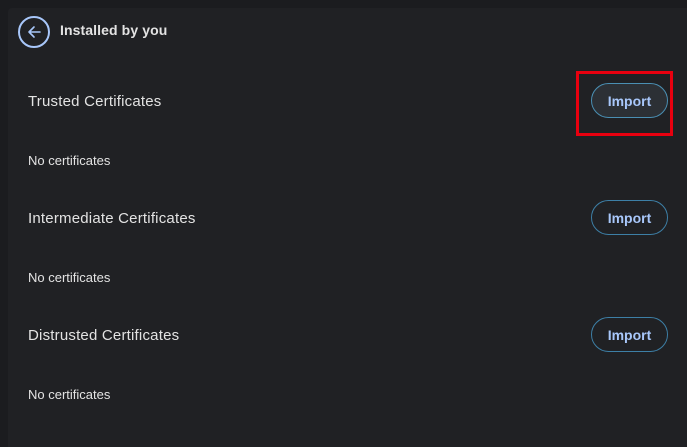 The height and width of the screenshot is (447, 687). I want to click on back-button, so click(34, 32).